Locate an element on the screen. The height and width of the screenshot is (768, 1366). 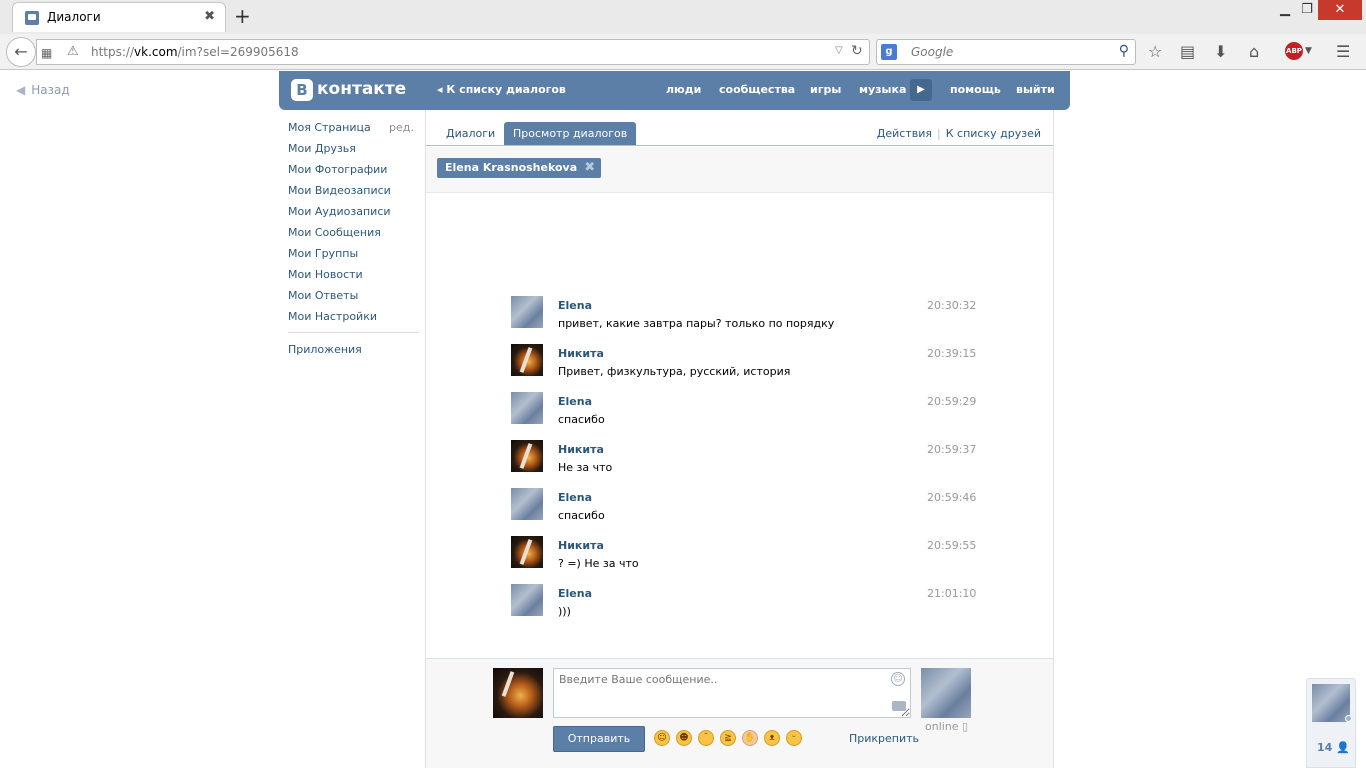
my-avatar is located at coordinates (518, 693).